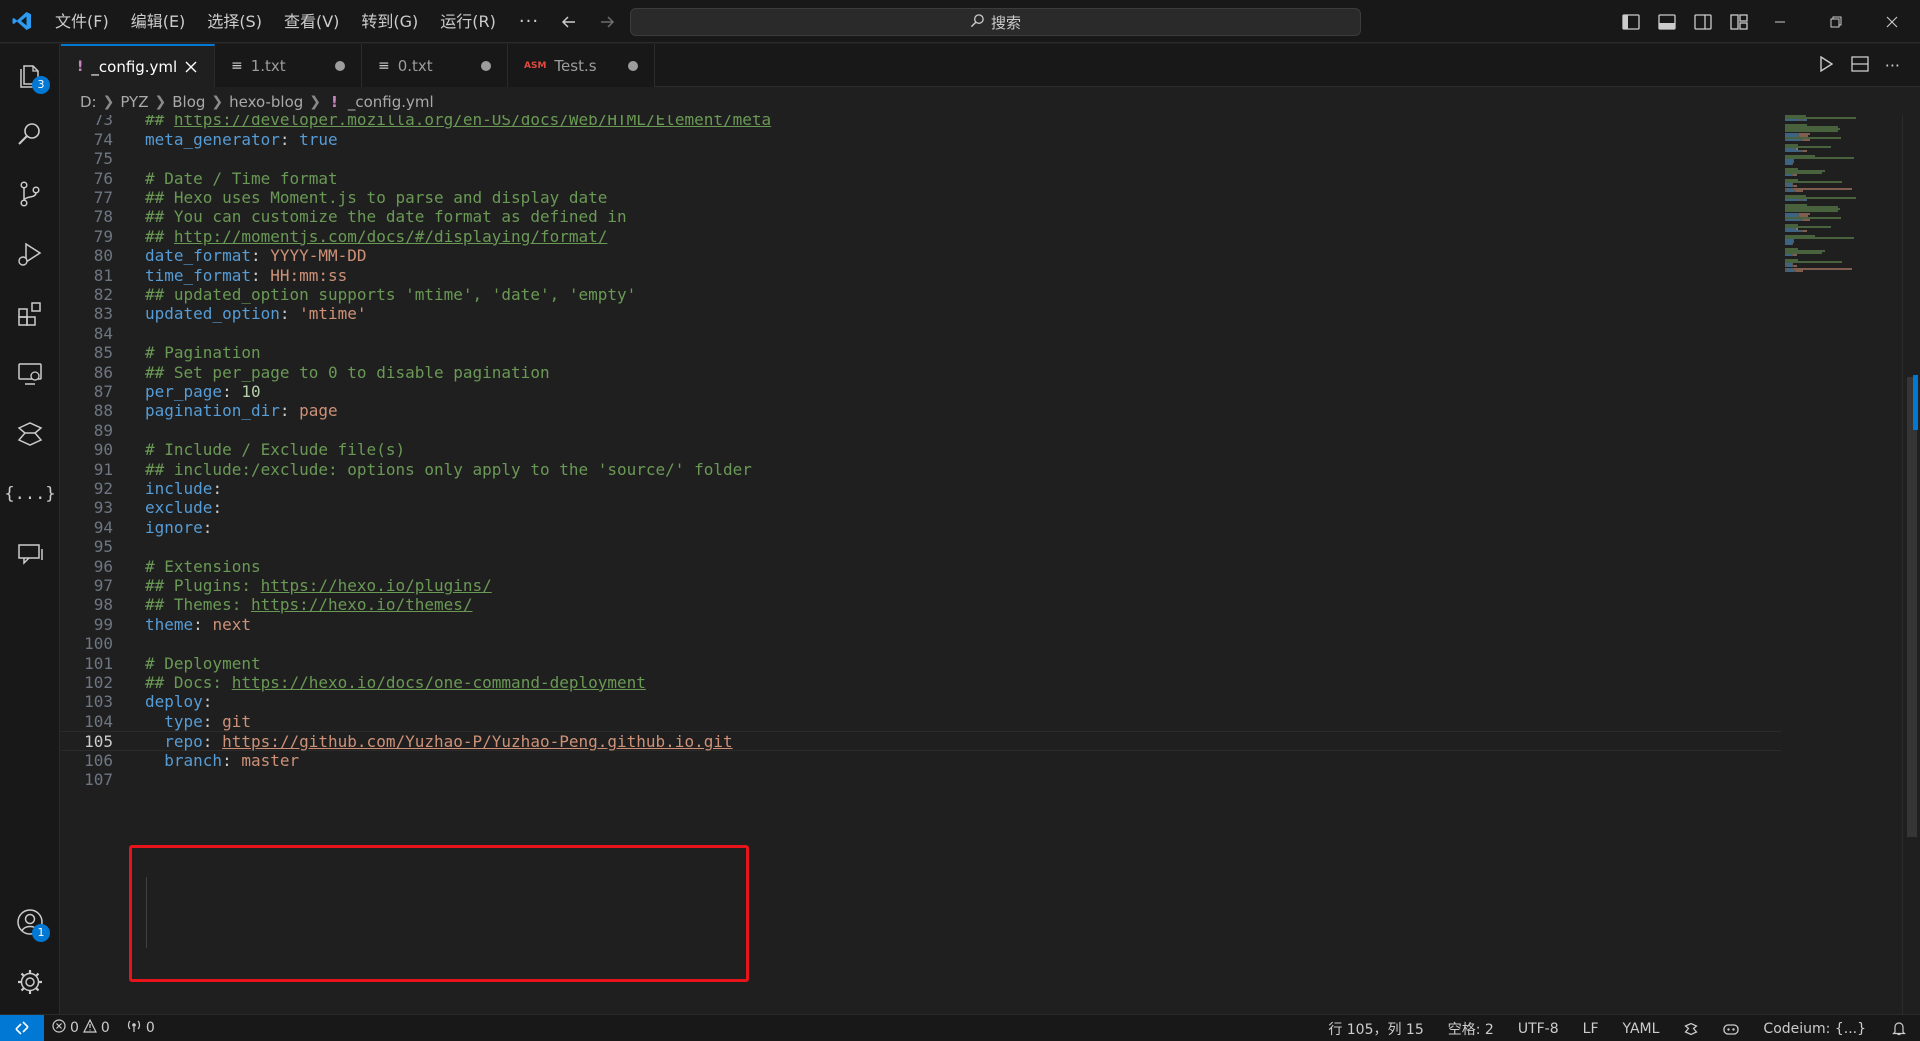 The width and height of the screenshot is (1920, 1041). I want to click on language-mode: YAML, so click(1641, 1029).